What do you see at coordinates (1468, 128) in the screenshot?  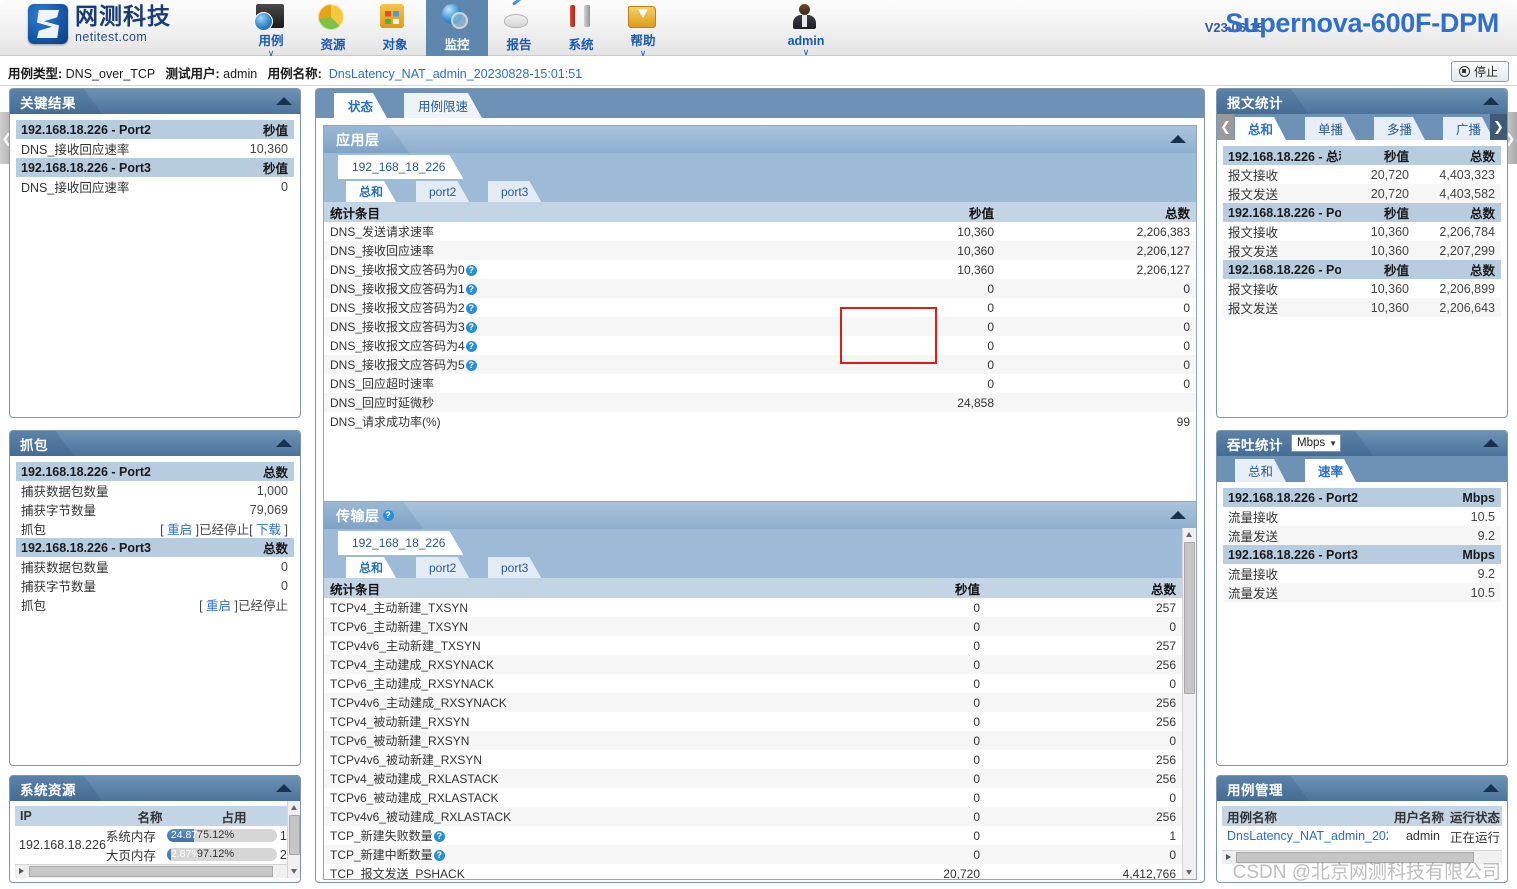 I see `tab-broadcast: 广播` at bounding box center [1468, 128].